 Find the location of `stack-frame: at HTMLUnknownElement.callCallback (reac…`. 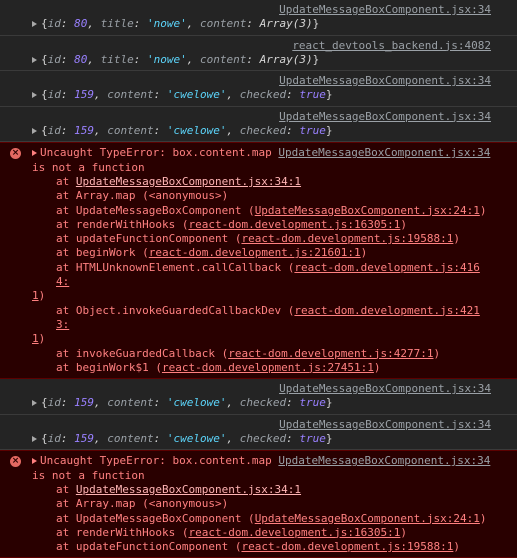

stack-frame: at HTMLUnknownElement.callCallback (reac… is located at coordinates (268, 274).